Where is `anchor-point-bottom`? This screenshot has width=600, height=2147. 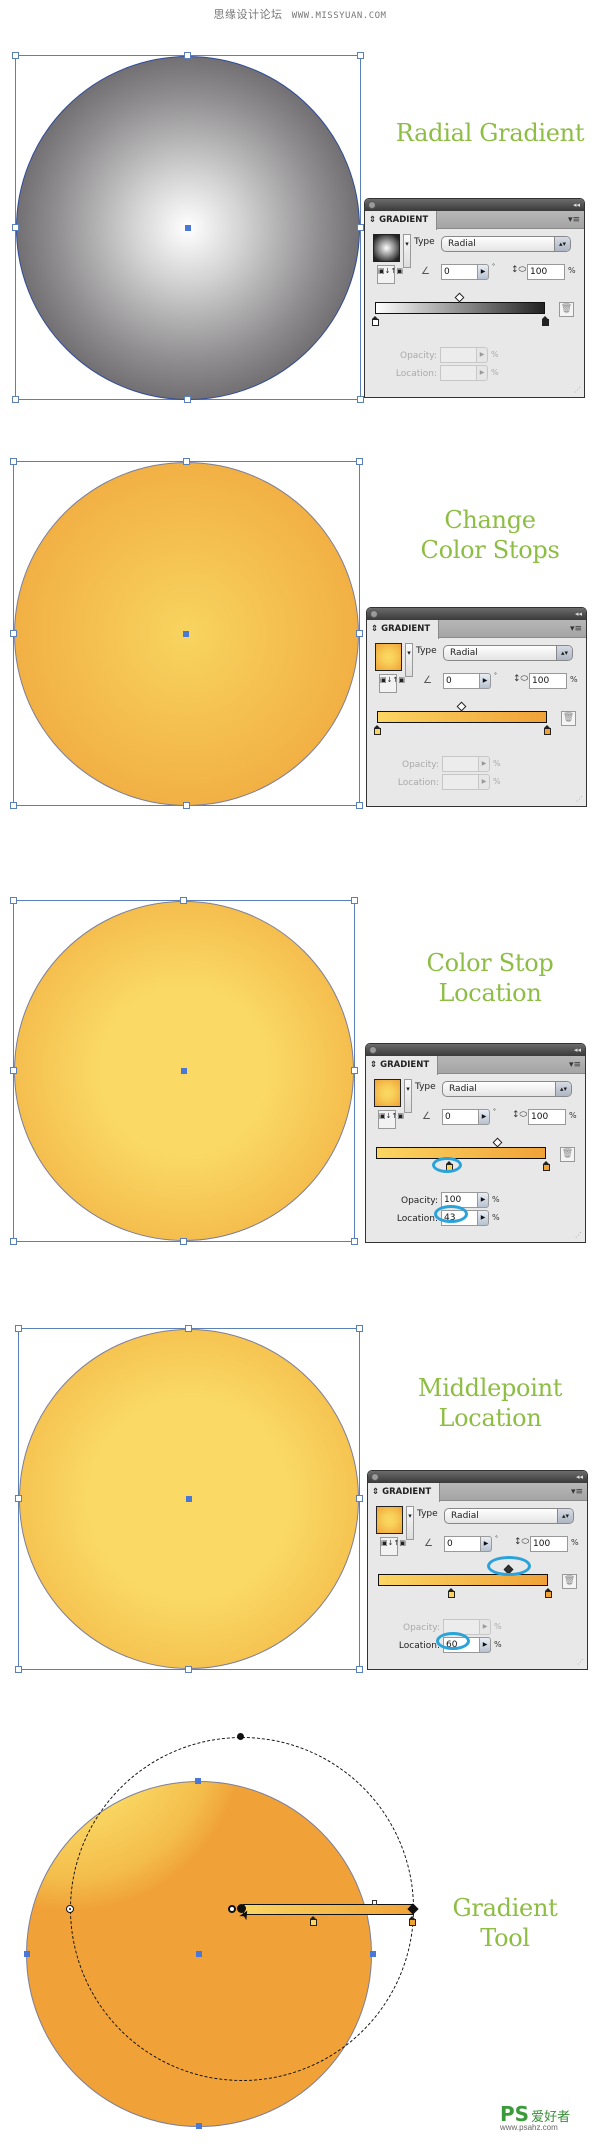
anchor-point-bottom is located at coordinates (199, 2126).